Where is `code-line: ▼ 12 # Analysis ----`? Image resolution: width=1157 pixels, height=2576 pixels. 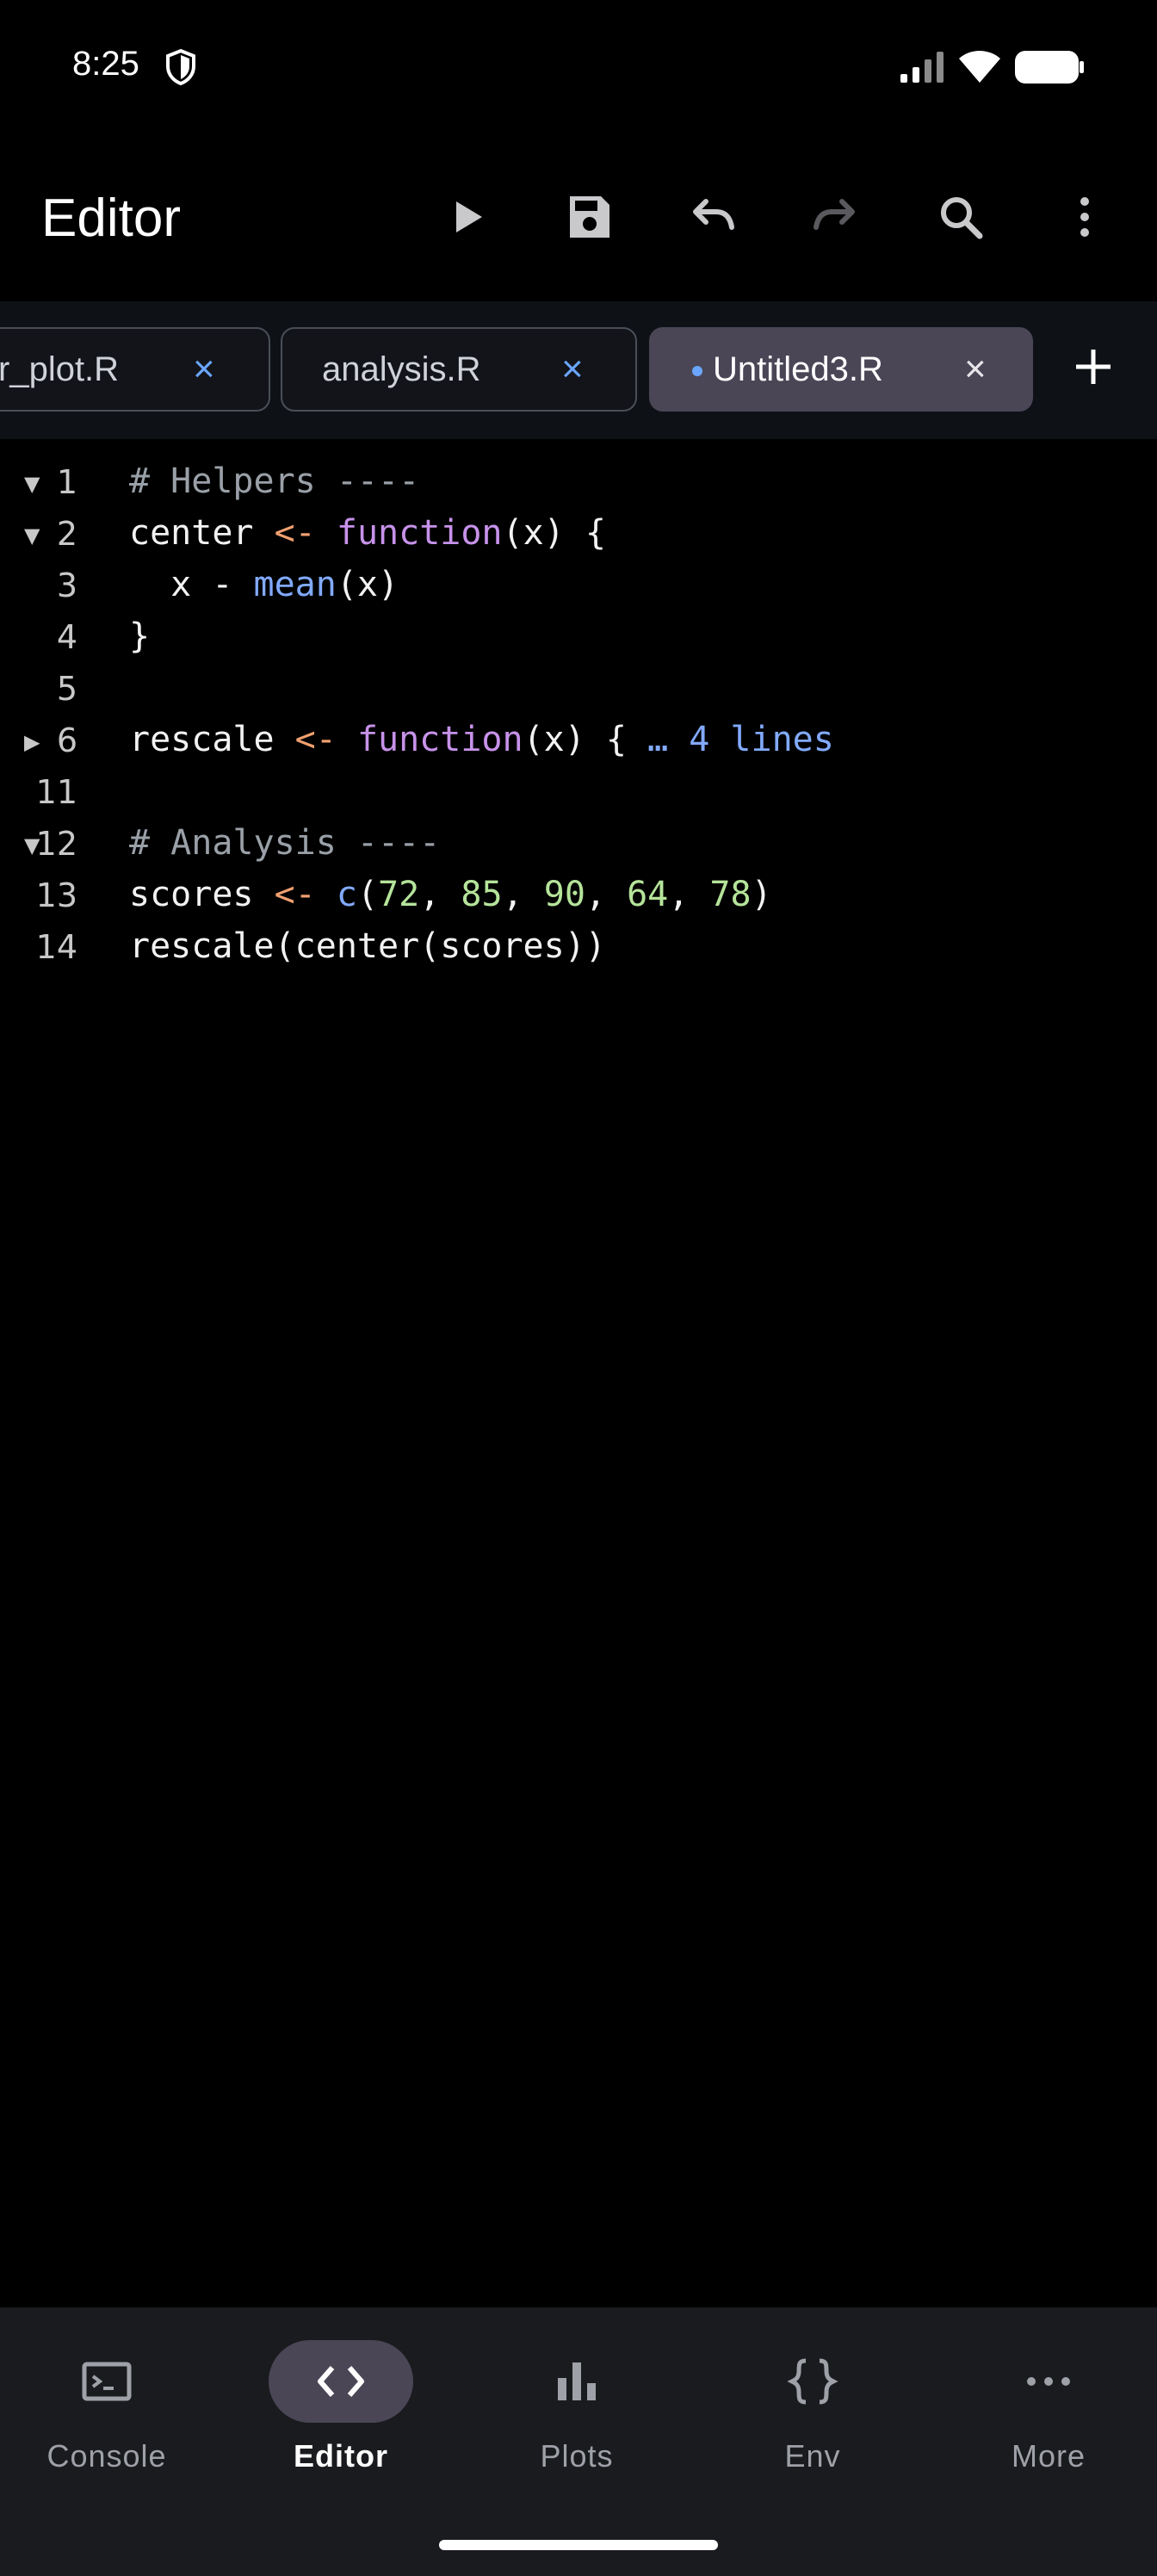 code-line: ▼ 12 # Analysis ---- is located at coordinates (579, 844).